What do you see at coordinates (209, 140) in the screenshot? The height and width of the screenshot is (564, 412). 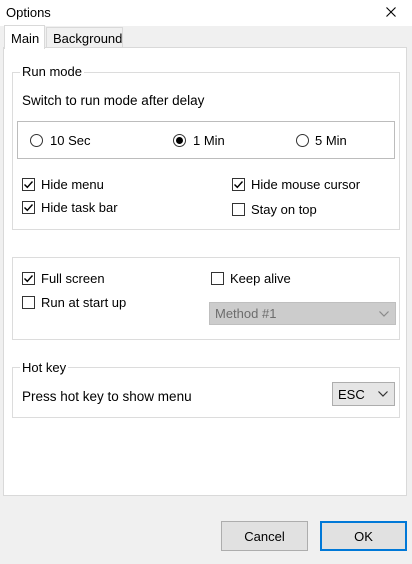 I see `radio-1-min-label: 1 Min` at bounding box center [209, 140].